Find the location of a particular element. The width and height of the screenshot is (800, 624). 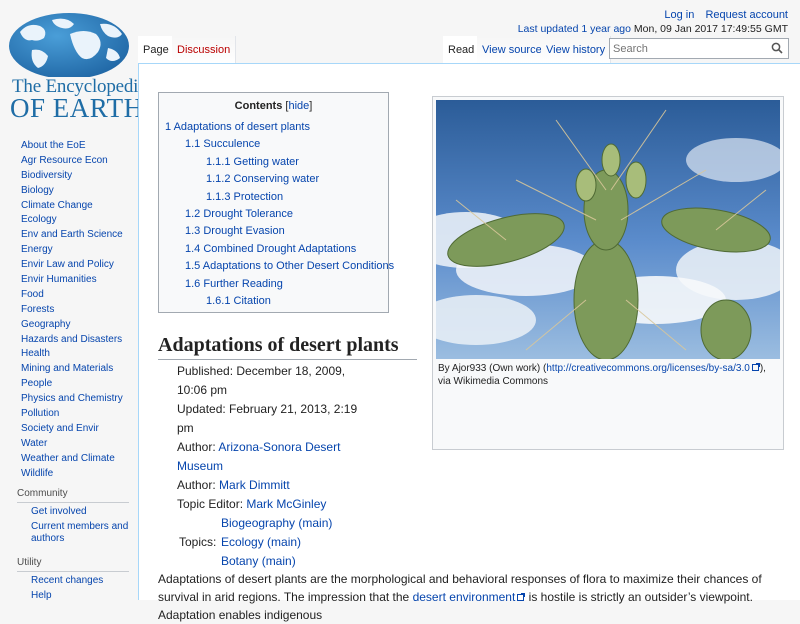

sidebar-item-about: About the EoE is located at coordinates (53, 145).